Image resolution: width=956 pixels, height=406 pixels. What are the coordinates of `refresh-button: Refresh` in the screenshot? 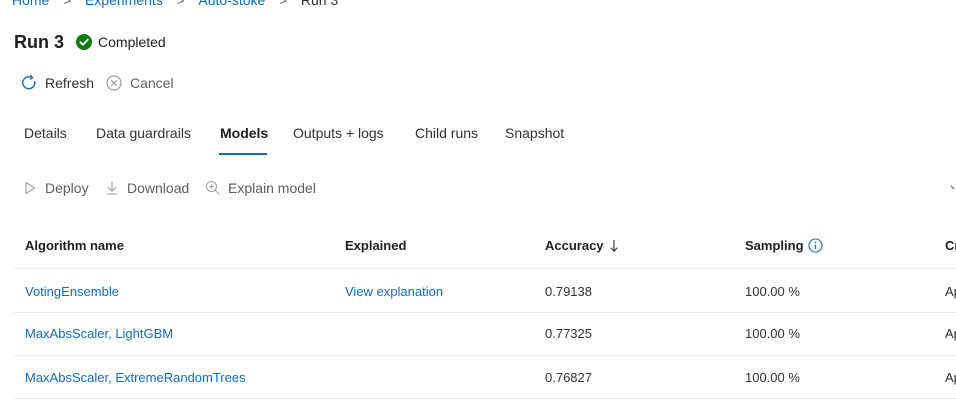 It's located at (57, 83).